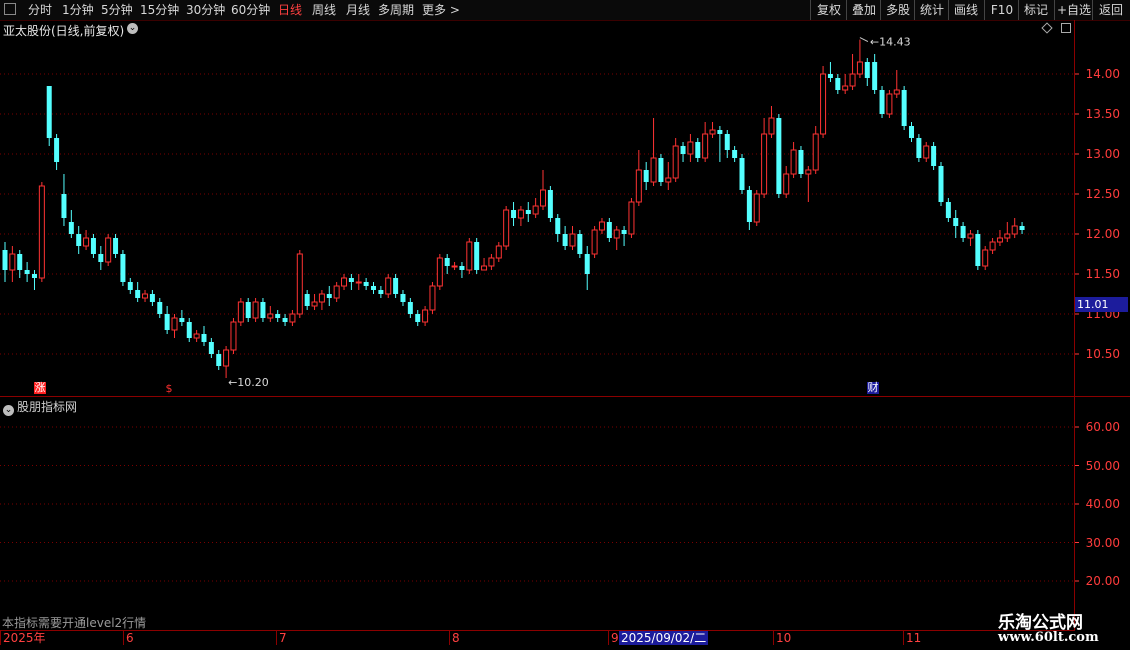 The height and width of the screenshot is (650, 1130). What do you see at coordinates (1102, 114) in the screenshot?
I see `price-axis-label: 13.50` at bounding box center [1102, 114].